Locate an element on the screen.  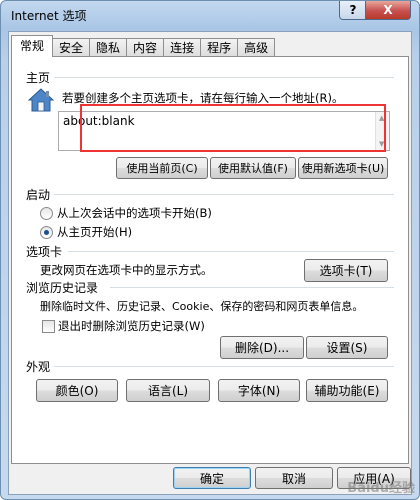
appearance-divider is located at coordinates (224, 366).